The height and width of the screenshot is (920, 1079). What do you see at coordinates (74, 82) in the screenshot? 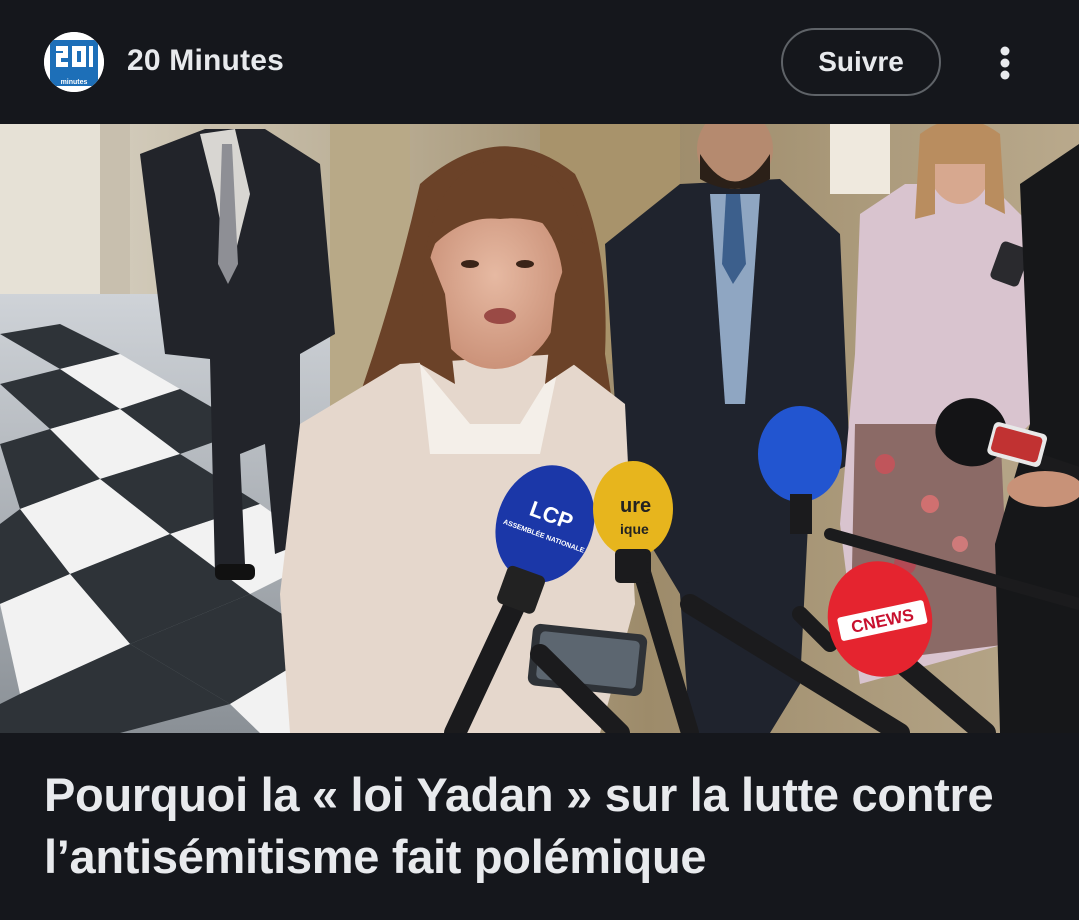
I see `logo-text: minutes` at bounding box center [74, 82].